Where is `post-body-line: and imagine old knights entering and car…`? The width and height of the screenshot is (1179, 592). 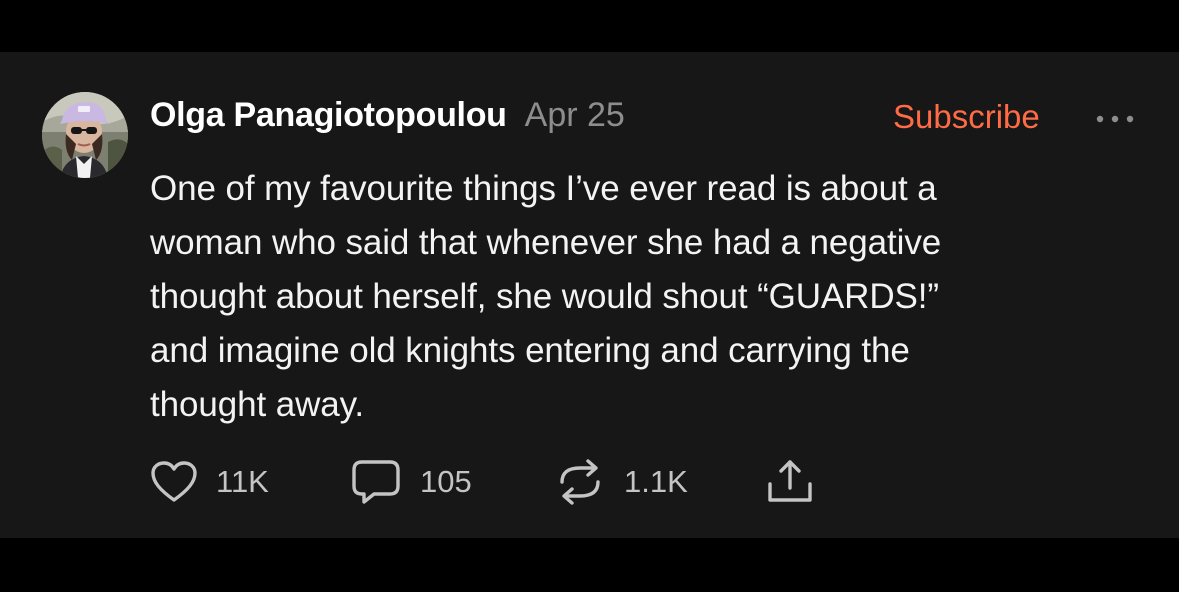 post-body-line: and imagine old knights entering and car… is located at coordinates (530, 350).